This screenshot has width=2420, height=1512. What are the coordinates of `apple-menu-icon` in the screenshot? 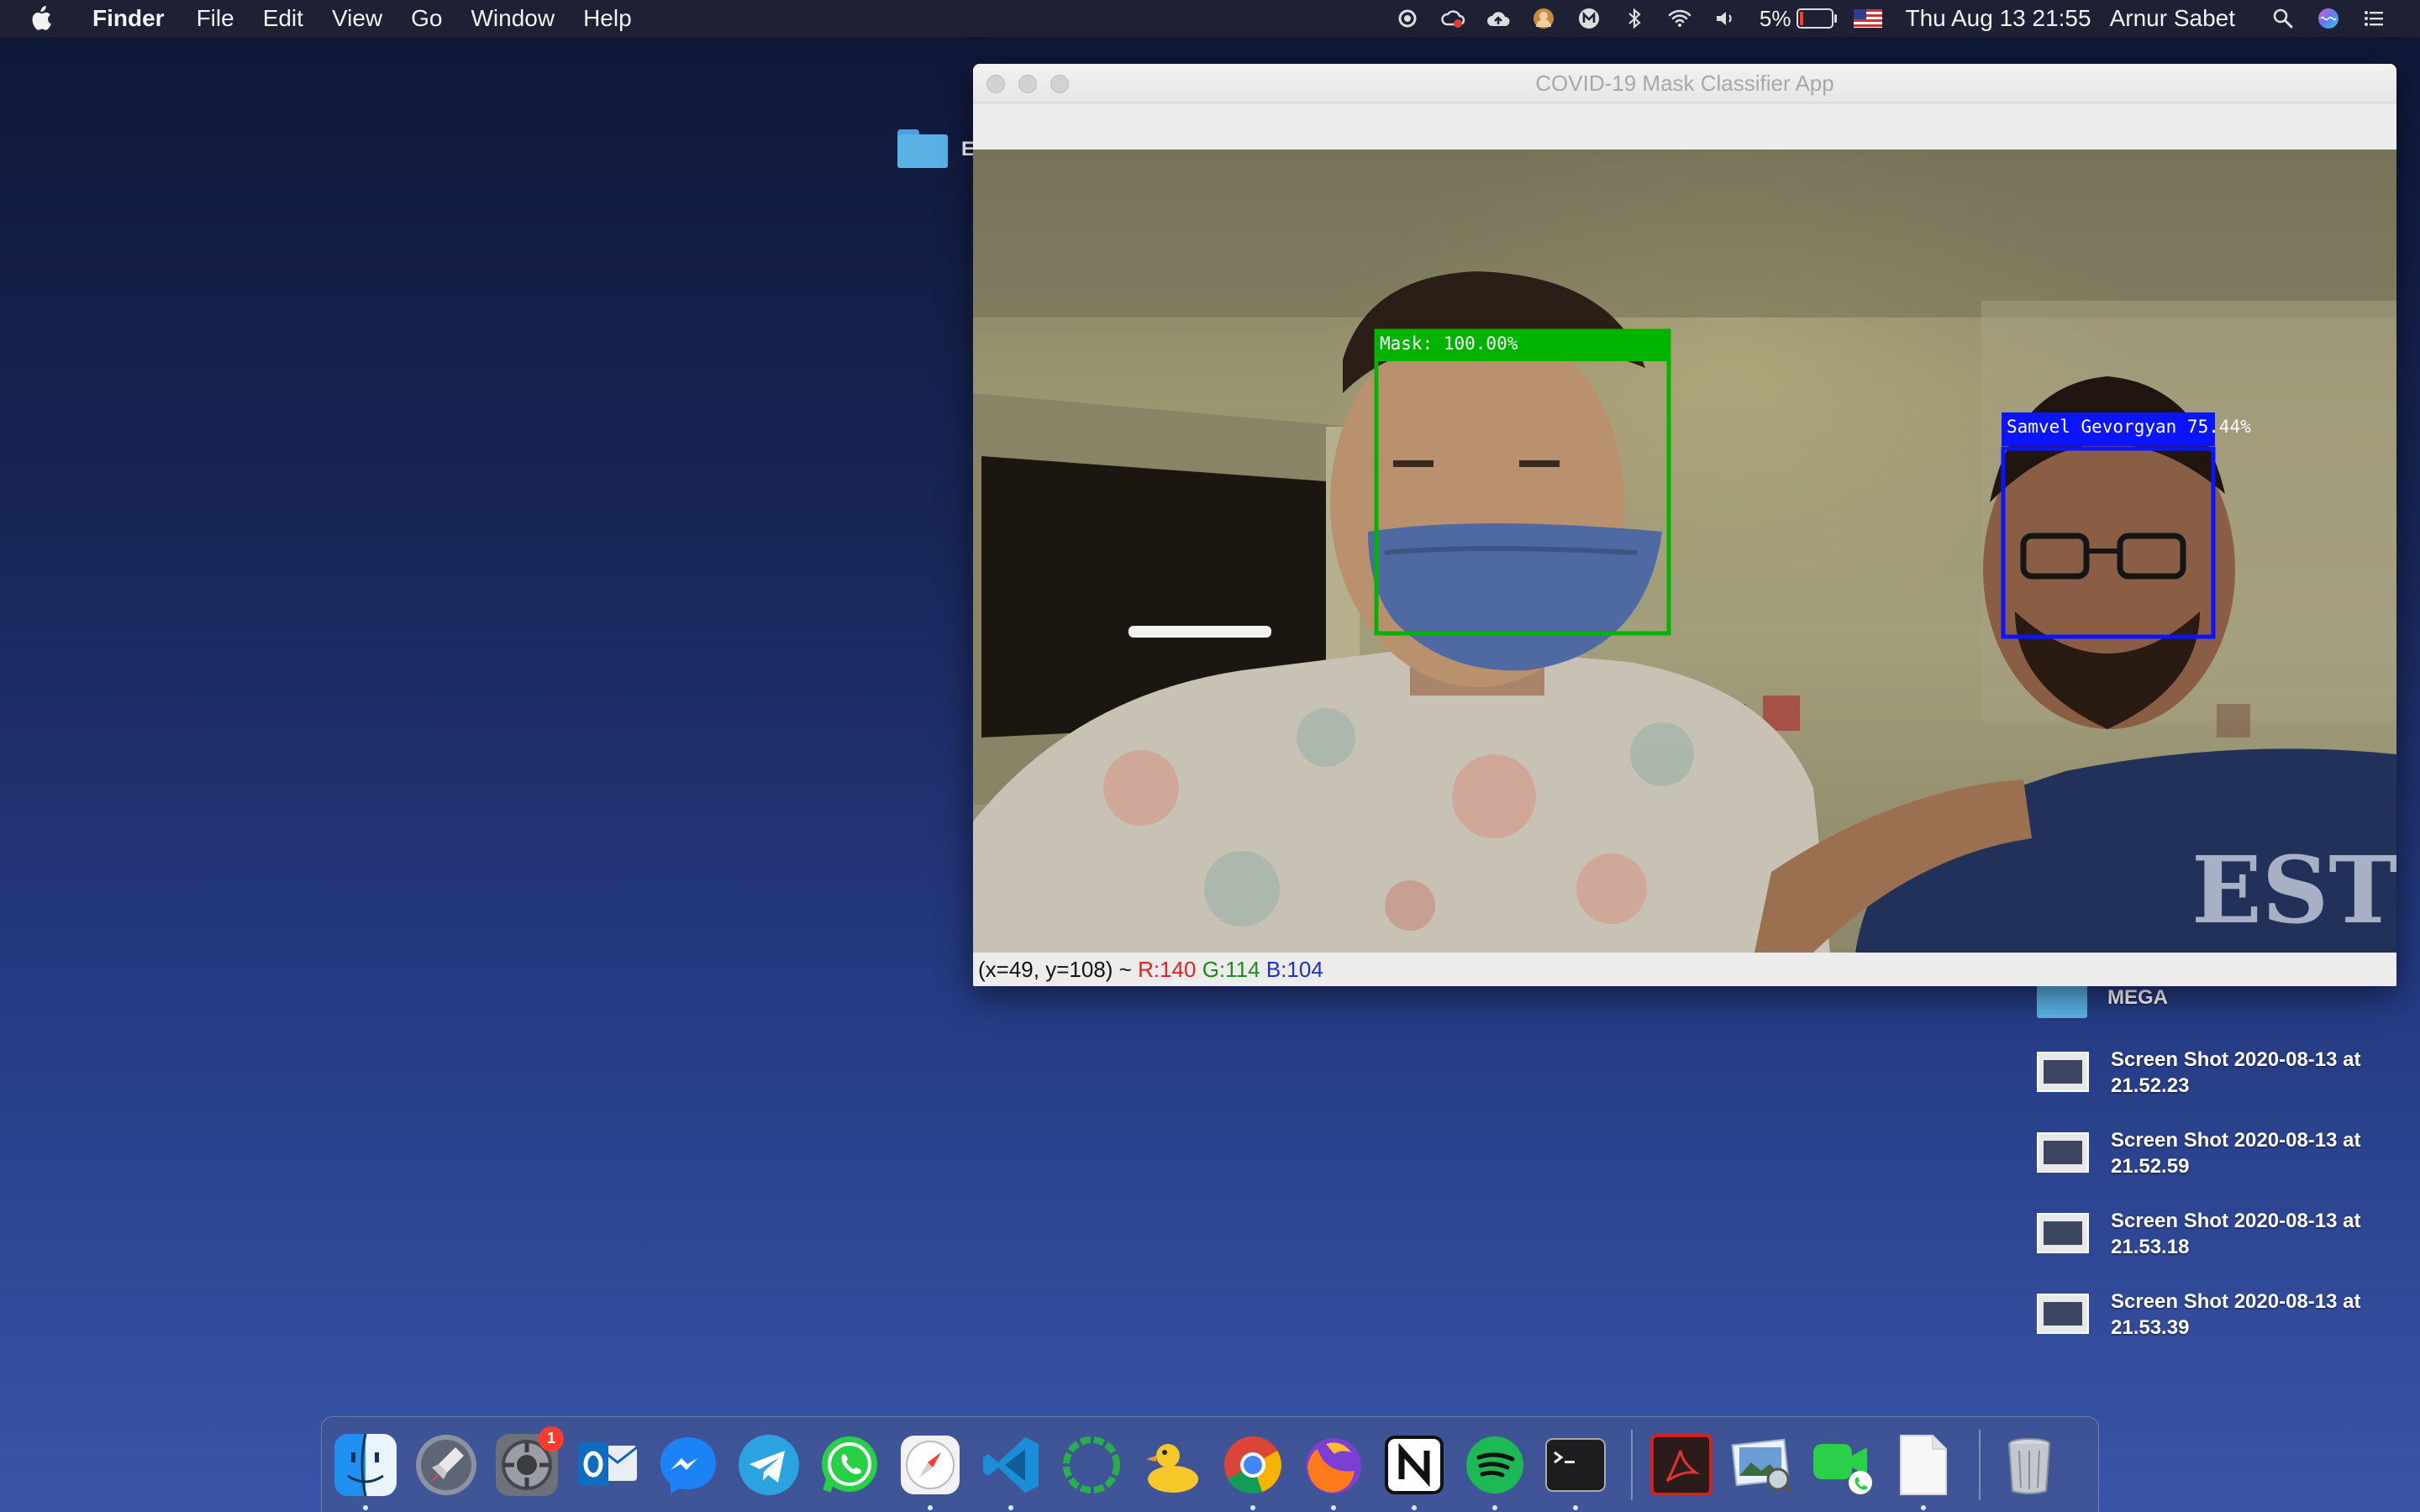 It's located at (49, 18).